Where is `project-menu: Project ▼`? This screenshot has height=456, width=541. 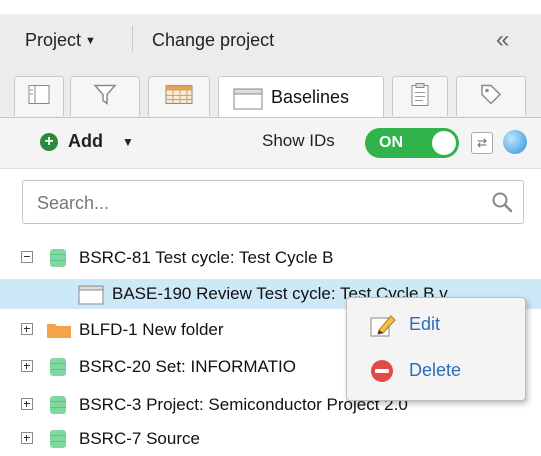
project-menu: Project ▼ is located at coordinates (60, 40).